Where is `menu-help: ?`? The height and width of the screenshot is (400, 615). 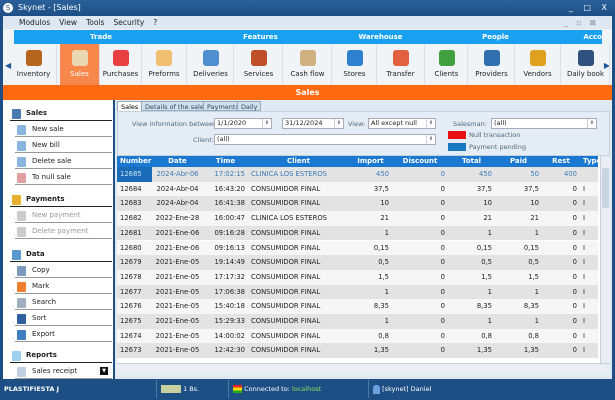
menu-help: ? is located at coordinates (155, 22).